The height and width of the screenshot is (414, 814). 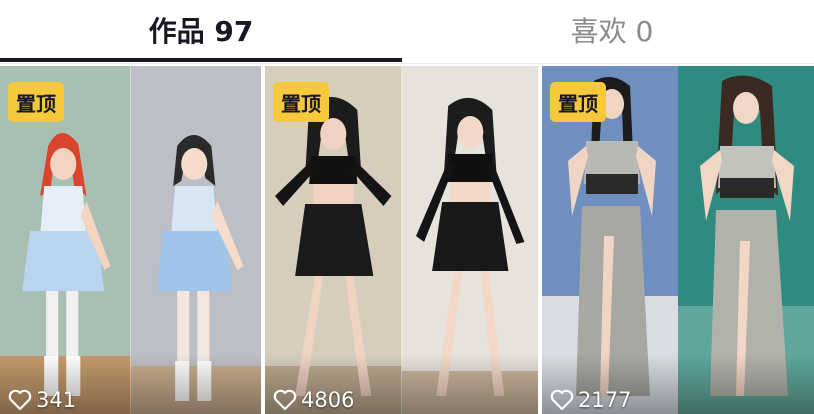 I want to click on tab-likes-label: 喜欢 0, so click(x=612, y=31).